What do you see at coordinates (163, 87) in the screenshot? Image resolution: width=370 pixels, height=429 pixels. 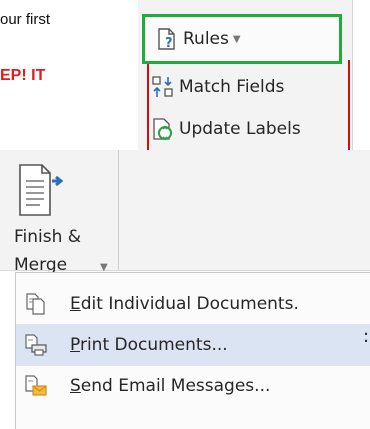 I see `match-fields-icon` at bounding box center [163, 87].